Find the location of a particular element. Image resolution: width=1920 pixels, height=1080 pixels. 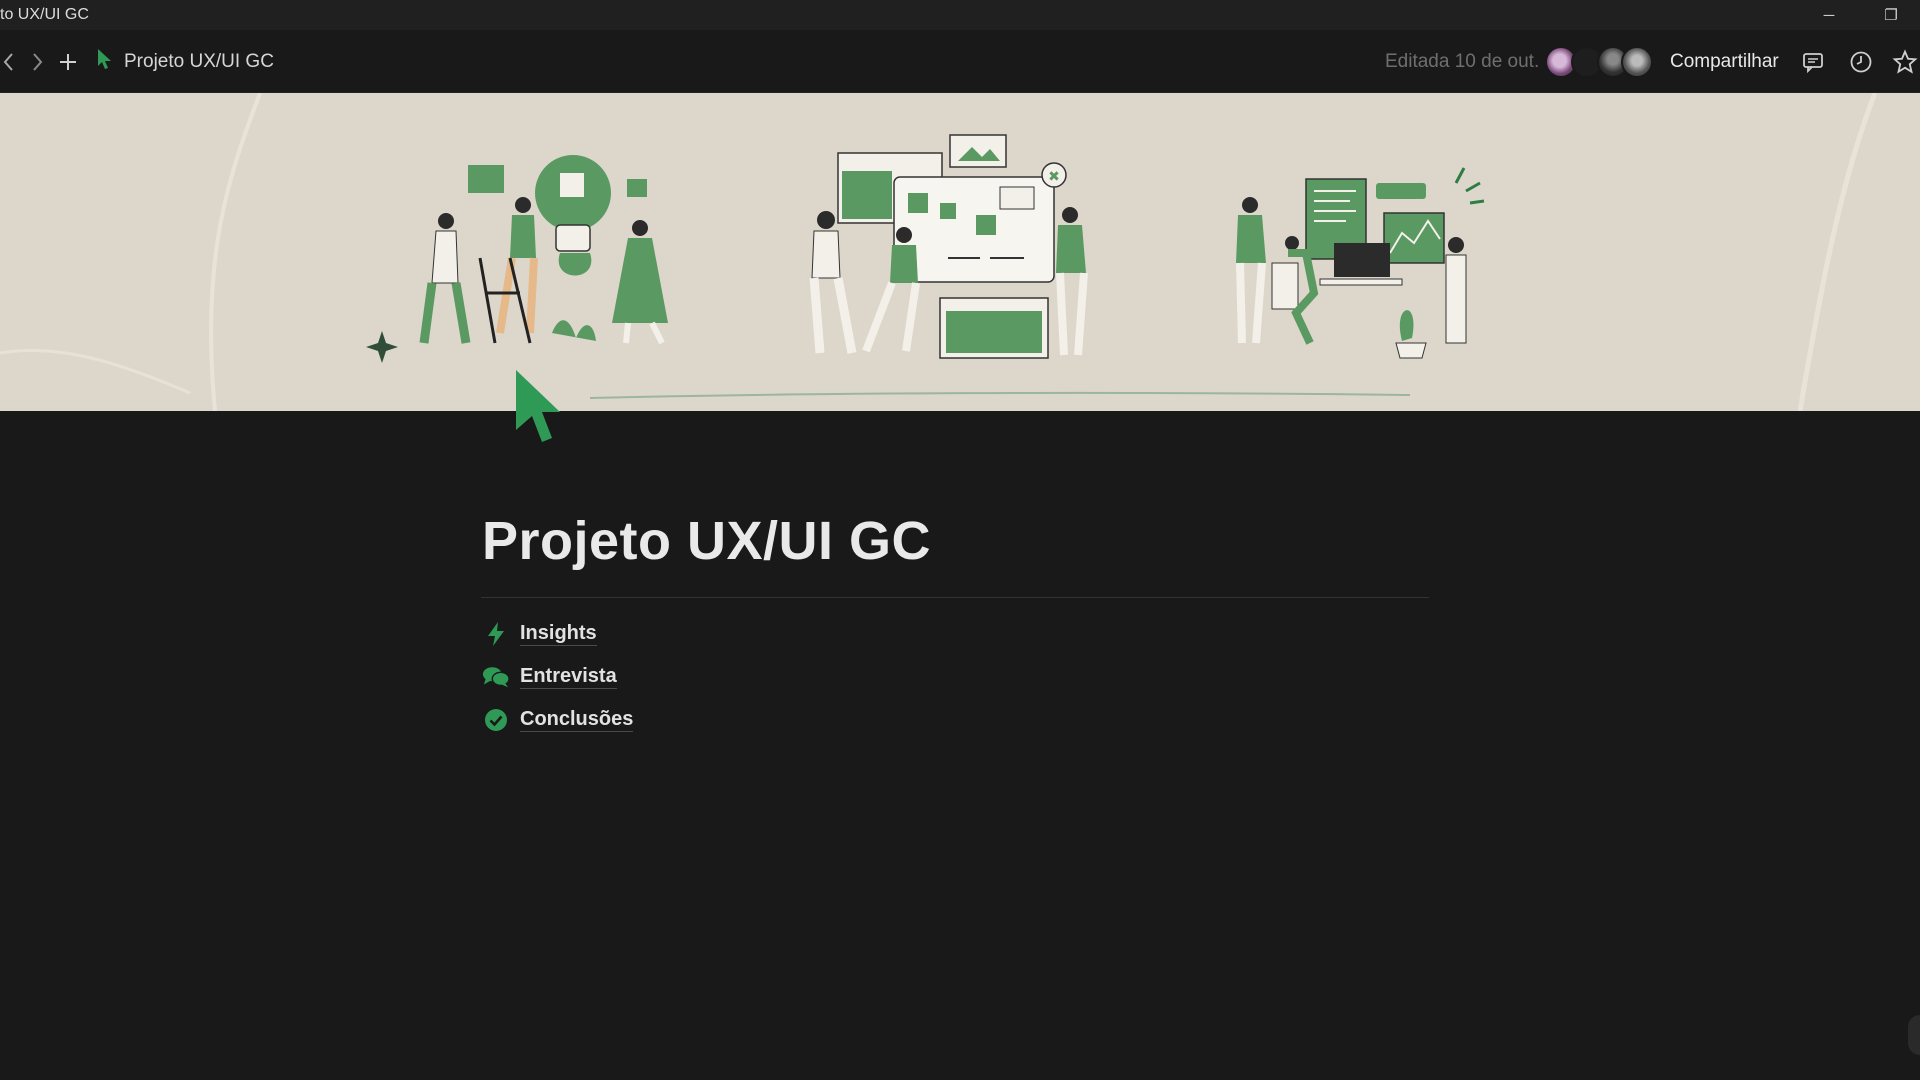

window-title: to UX/UI GC is located at coordinates (44, 14).